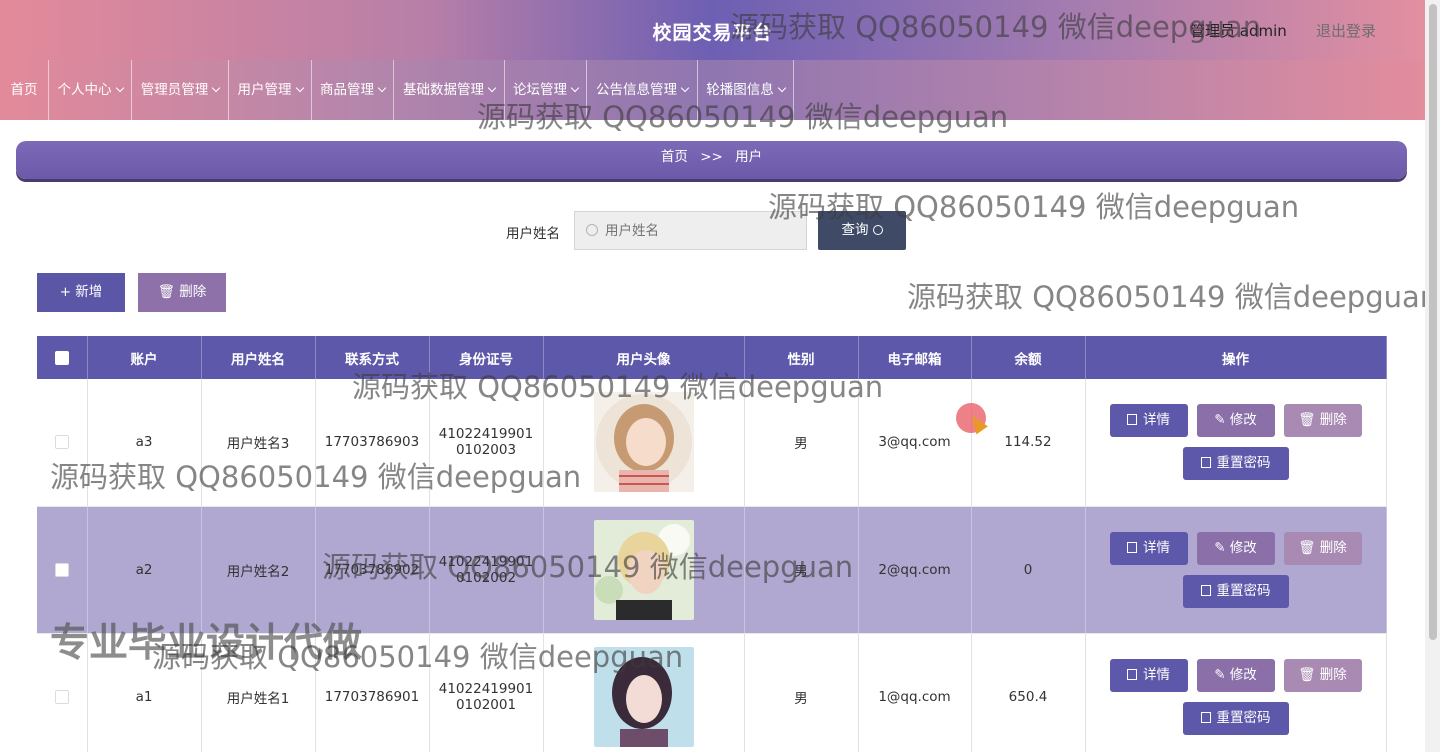 The width and height of the screenshot is (1440, 752). I want to click on watermark: 源码获取 QQ86050149 微信deepguan, so click(1173, 297).